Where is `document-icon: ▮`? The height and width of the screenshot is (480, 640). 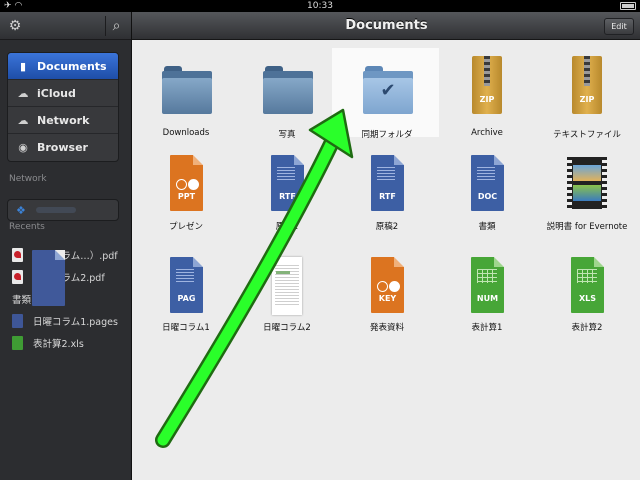 document-icon: ▮ is located at coordinates (23, 66).